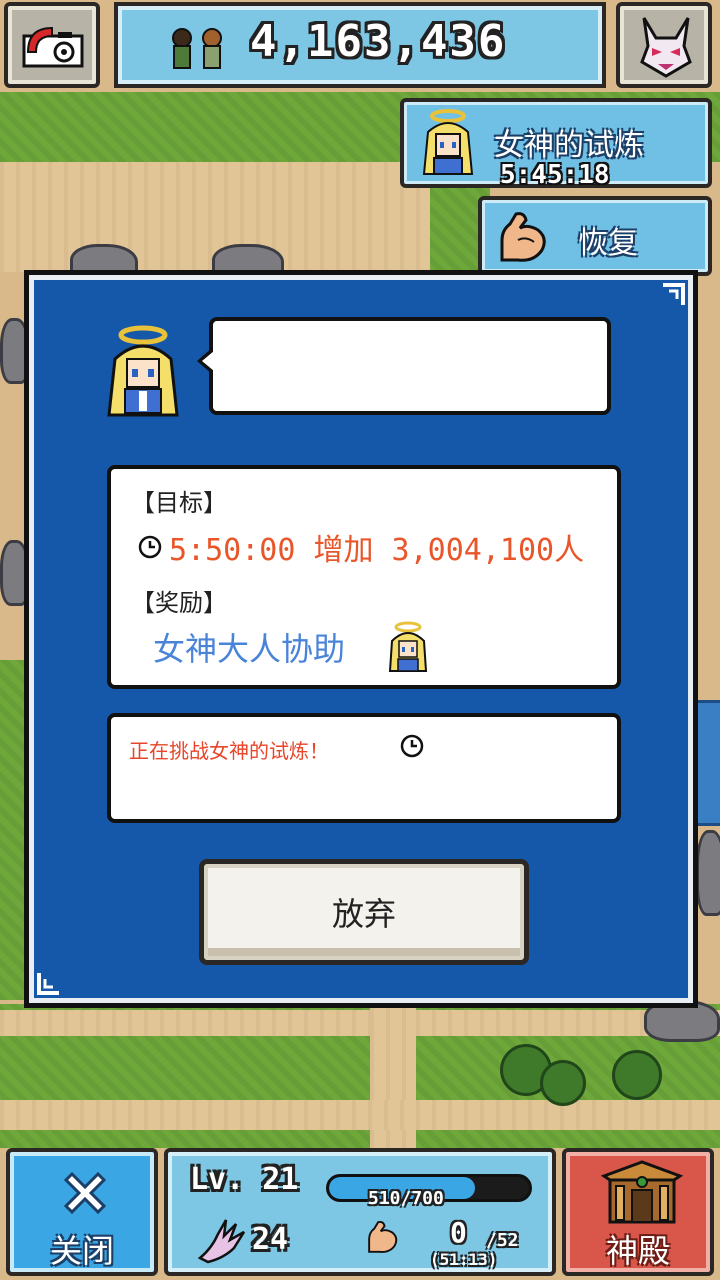 The width and height of the screenshot is (720, 1280). Describe the element at coordinates (179, 503) in the screenshot. I see `goal-label: 【目标】` at that location.